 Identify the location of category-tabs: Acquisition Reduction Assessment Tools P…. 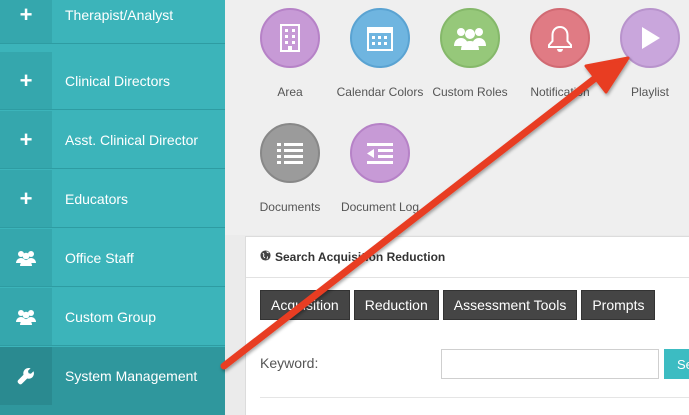
(459, 305).